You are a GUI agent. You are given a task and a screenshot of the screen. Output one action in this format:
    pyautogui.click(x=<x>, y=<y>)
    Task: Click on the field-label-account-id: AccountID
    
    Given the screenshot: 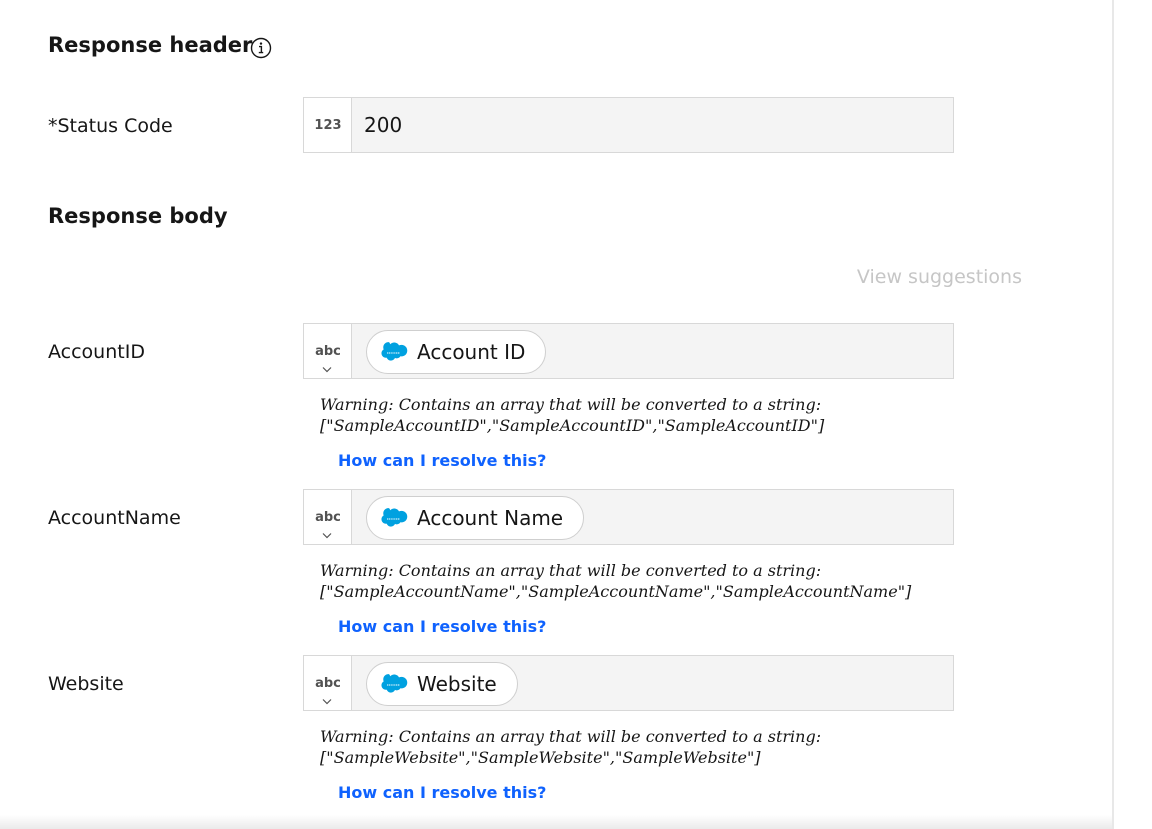 What is the action you would take?
    pyautogui.click(x=96, y=352)
    